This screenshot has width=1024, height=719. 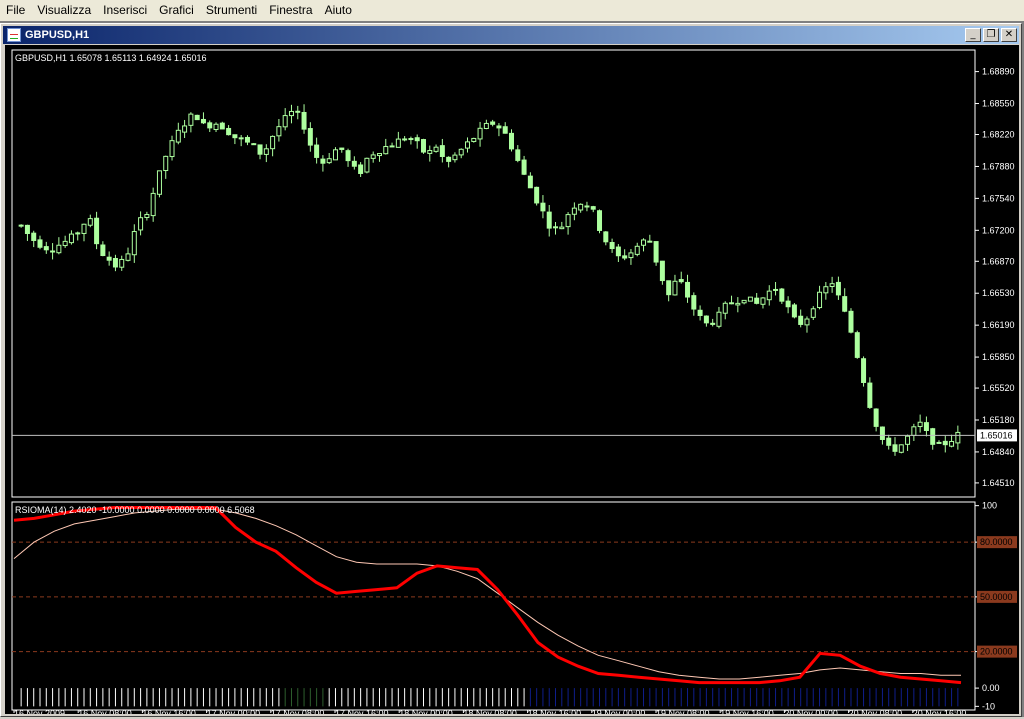 What do you see at coordinates (811, 711) in the screenshot?
I see `time-tick-label: 20 Nov 00:00` at bounding box center [811, 711].